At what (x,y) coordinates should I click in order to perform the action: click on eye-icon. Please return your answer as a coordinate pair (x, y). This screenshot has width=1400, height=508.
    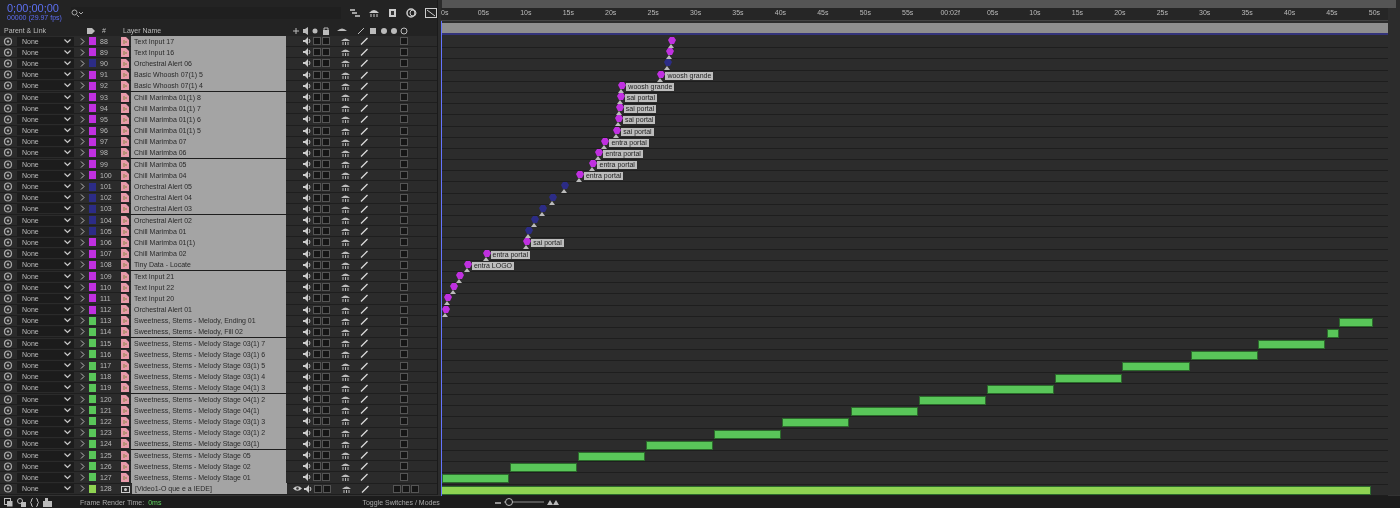
    Looking at the image, I should click on (297, 489).